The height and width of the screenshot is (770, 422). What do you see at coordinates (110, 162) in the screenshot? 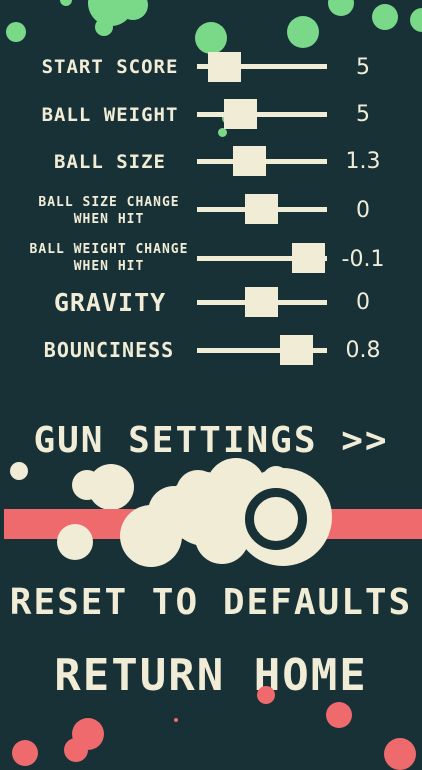
I see `ball-size-label: BALL SIZE` at bounding box center [110, 162].